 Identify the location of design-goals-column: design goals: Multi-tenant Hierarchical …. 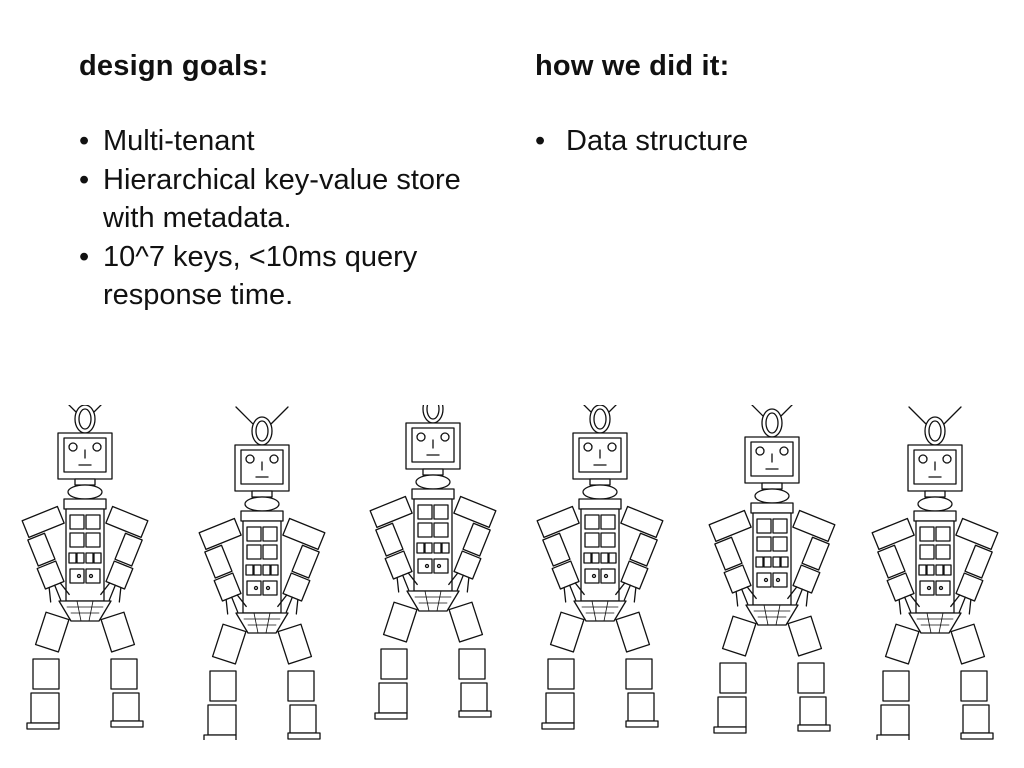
(289, 179).